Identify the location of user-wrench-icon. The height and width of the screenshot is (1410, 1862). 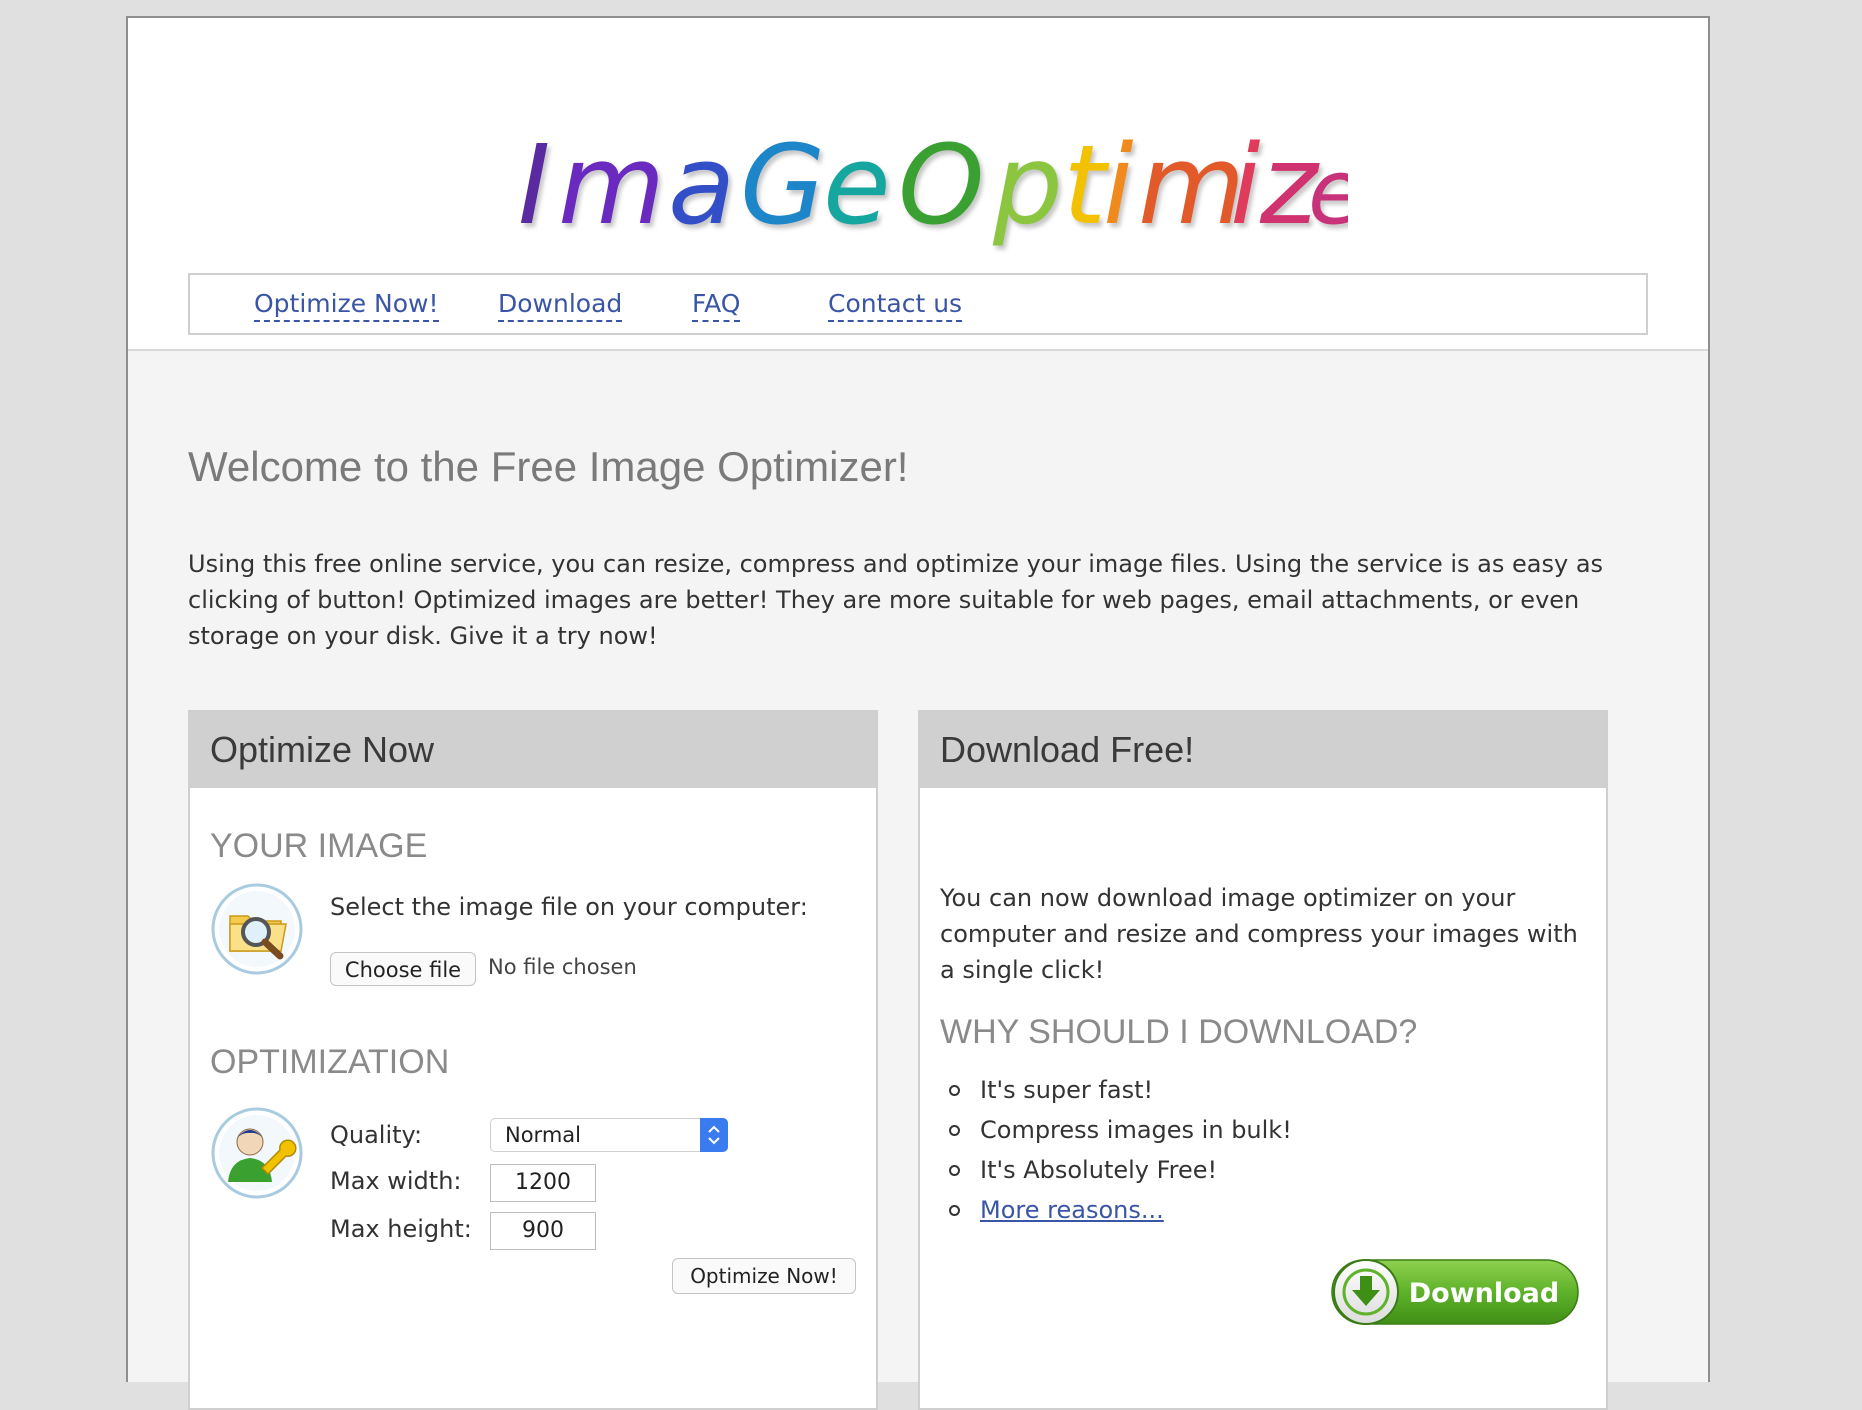
(257, 1153).